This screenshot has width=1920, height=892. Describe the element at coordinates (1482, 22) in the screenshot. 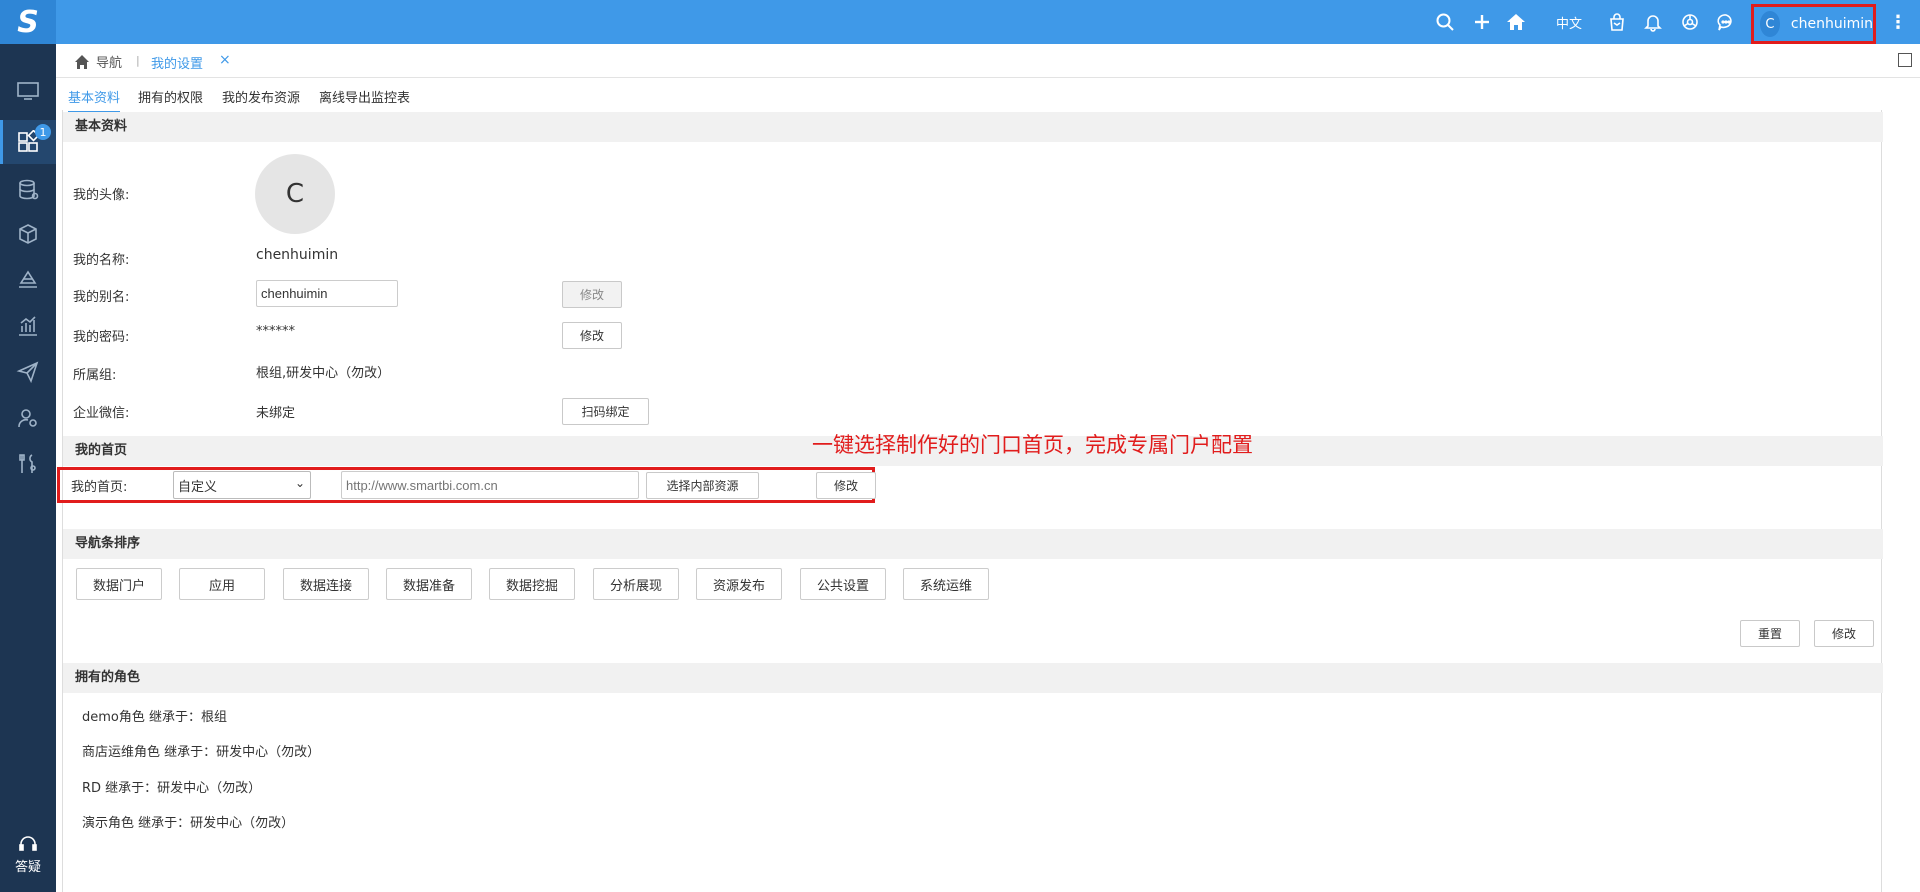

I see `plus-icon` at that location.